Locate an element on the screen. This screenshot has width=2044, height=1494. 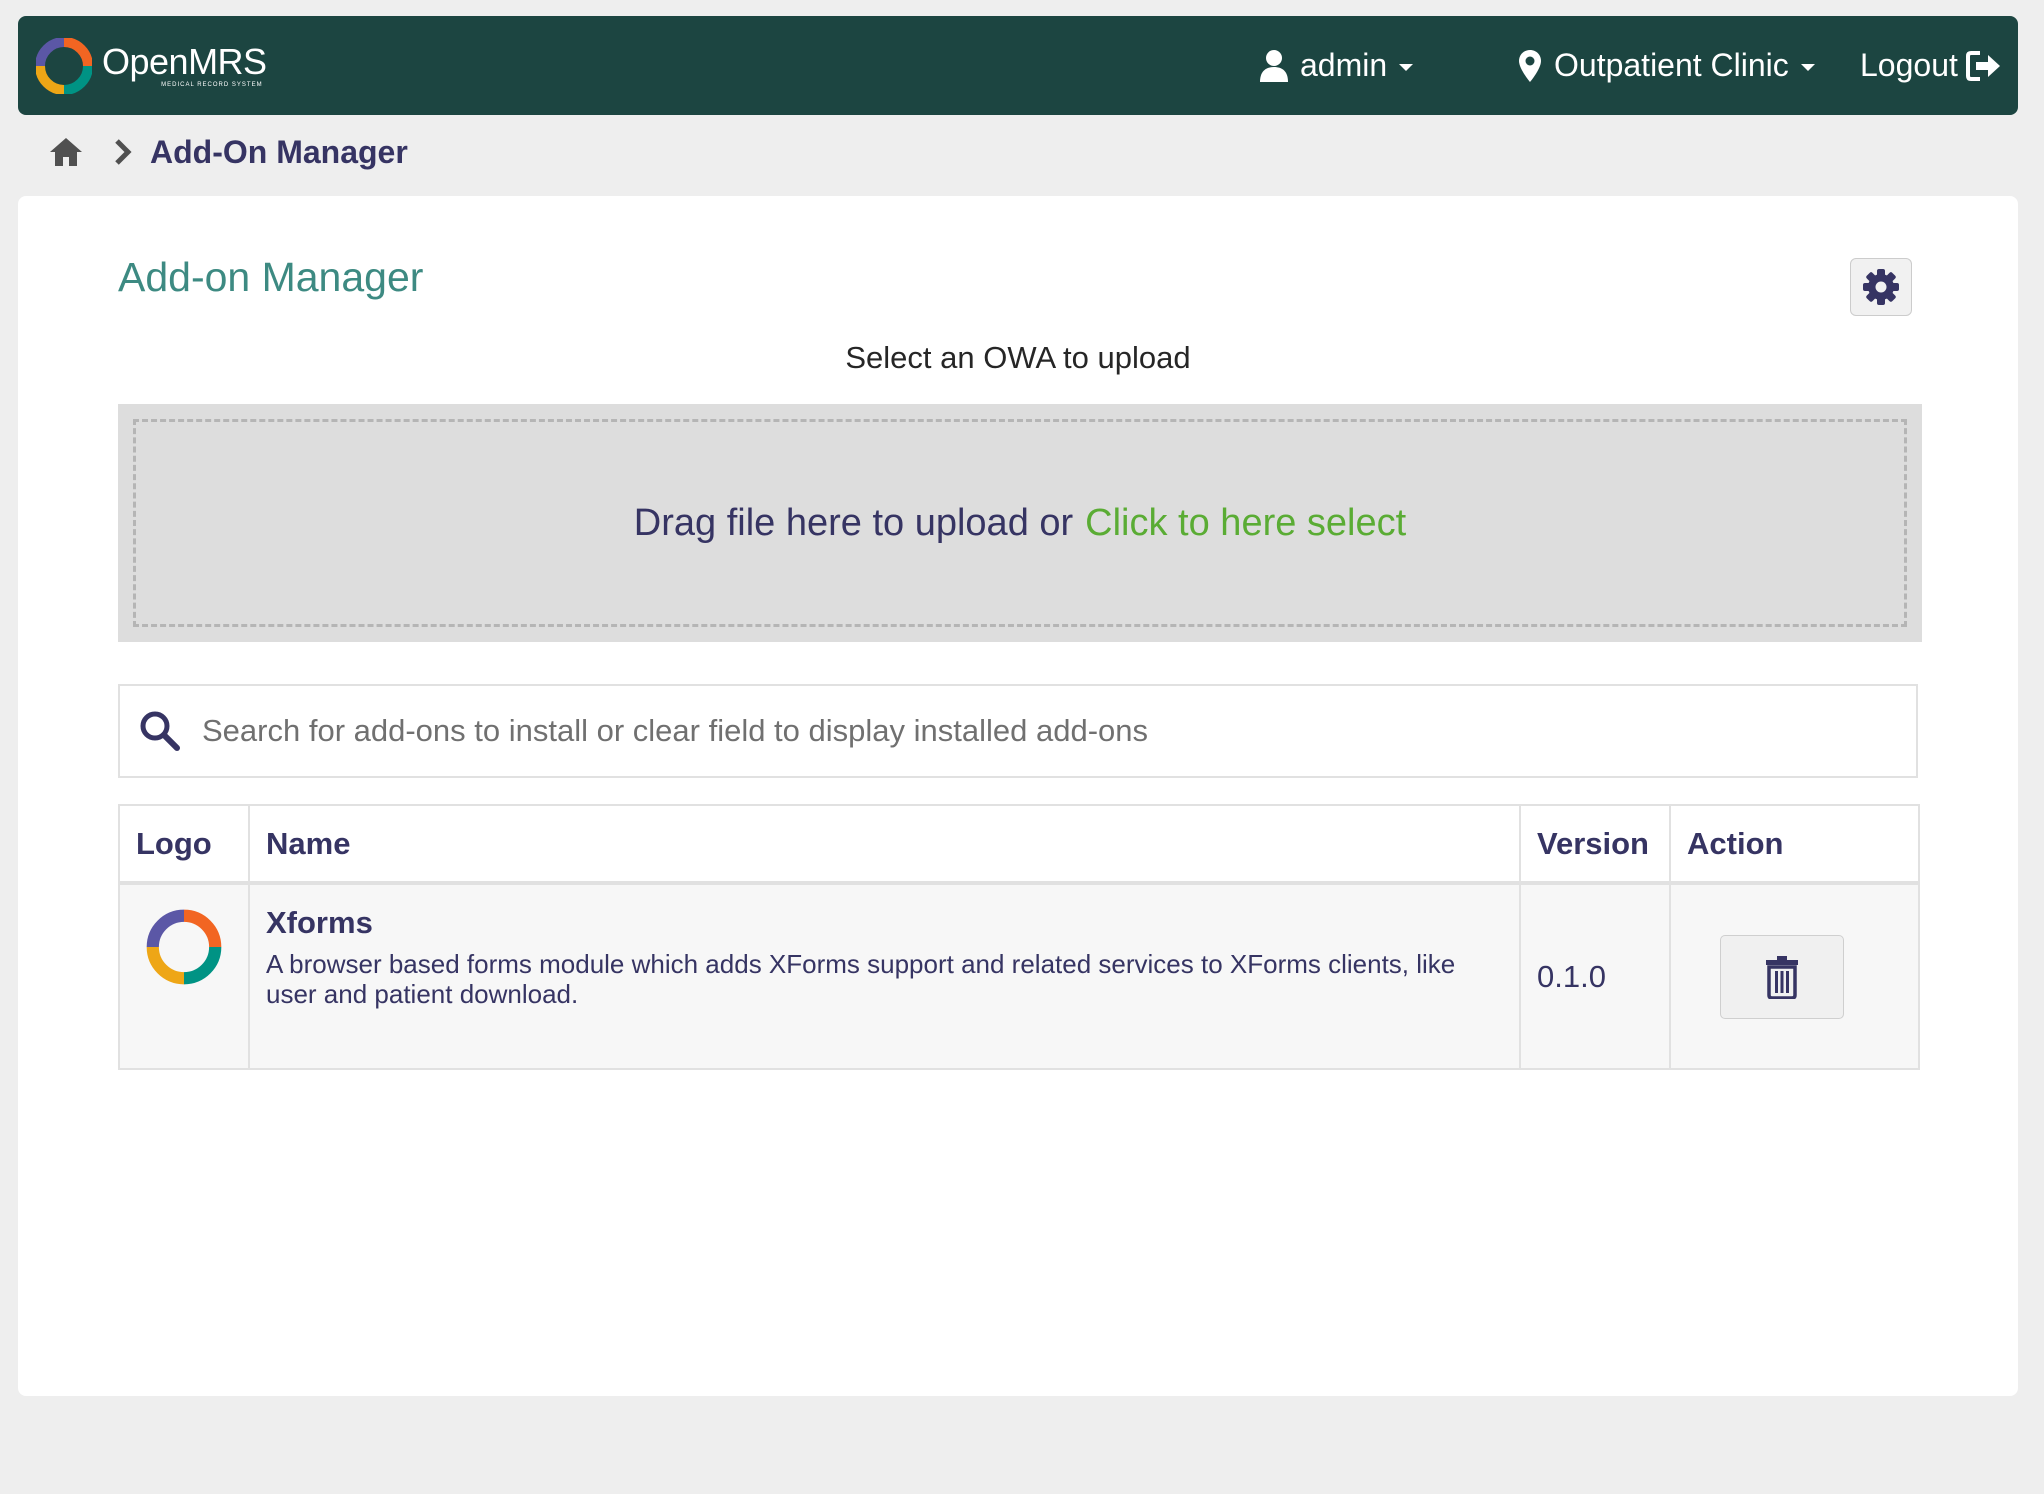
brand-text: OpenMRS MEDICAL RECORD SYSTEM is located at coordinates (184, 65).